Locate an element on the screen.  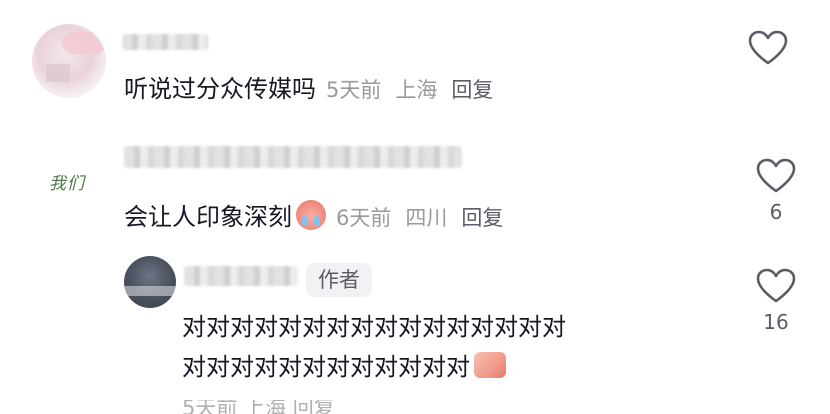
like-button is located at coordinates (768, 48).